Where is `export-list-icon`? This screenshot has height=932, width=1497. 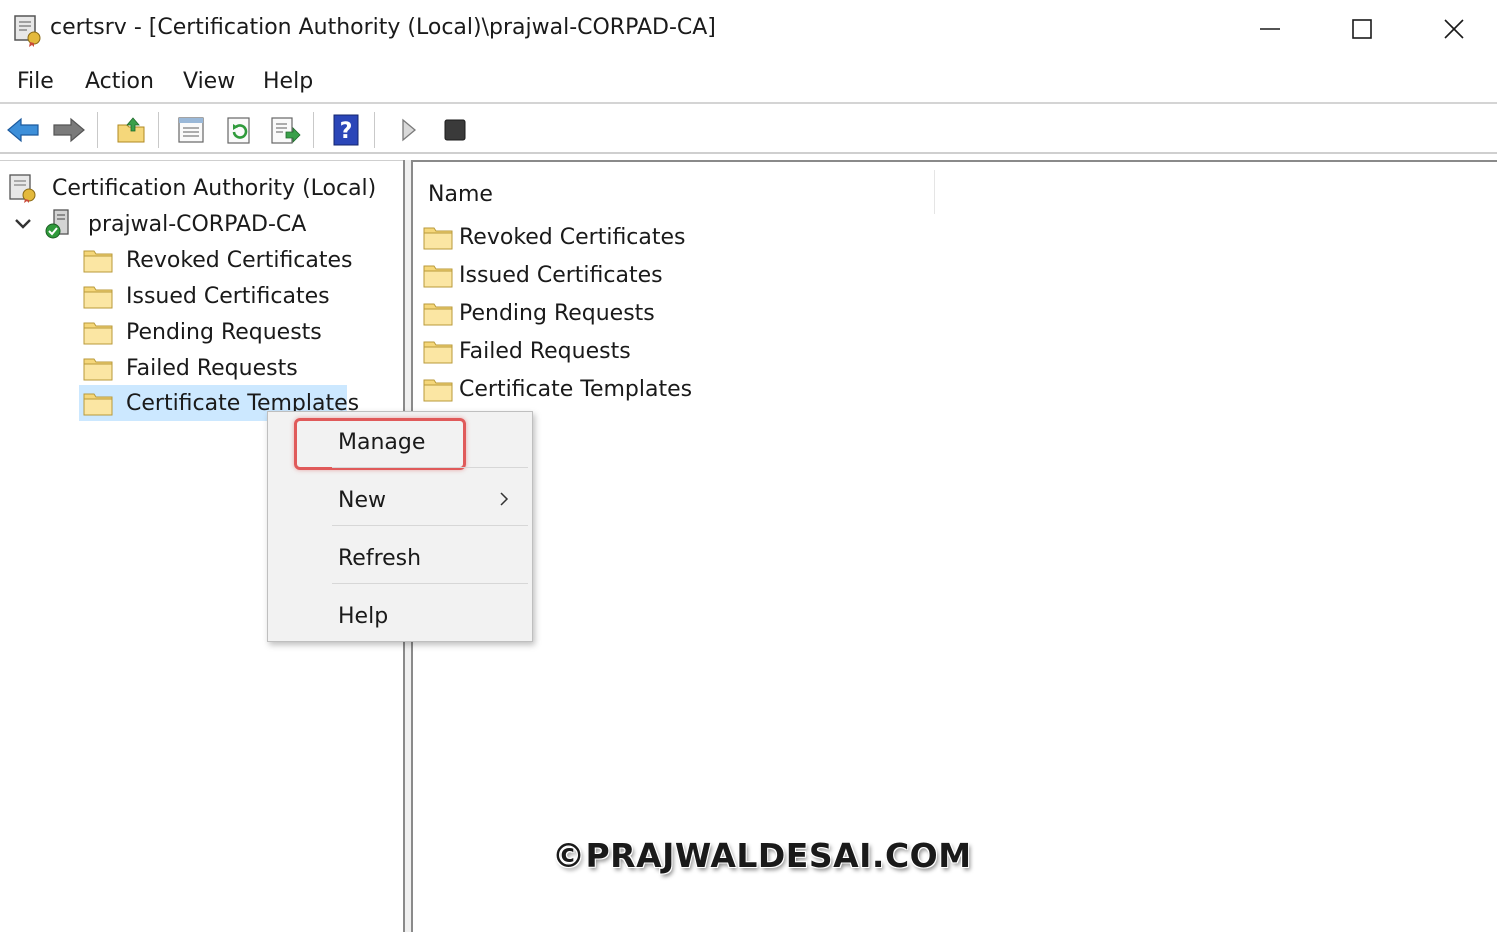
export-list-icon is located at coordinates (286, 130).